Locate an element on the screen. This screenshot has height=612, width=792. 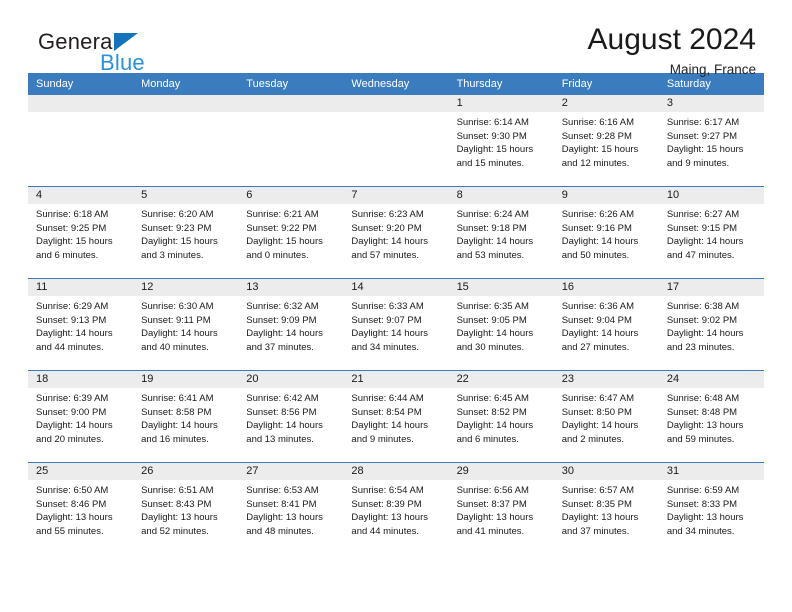
logo-text-blue: Blue is located at coordinates (122, 62).